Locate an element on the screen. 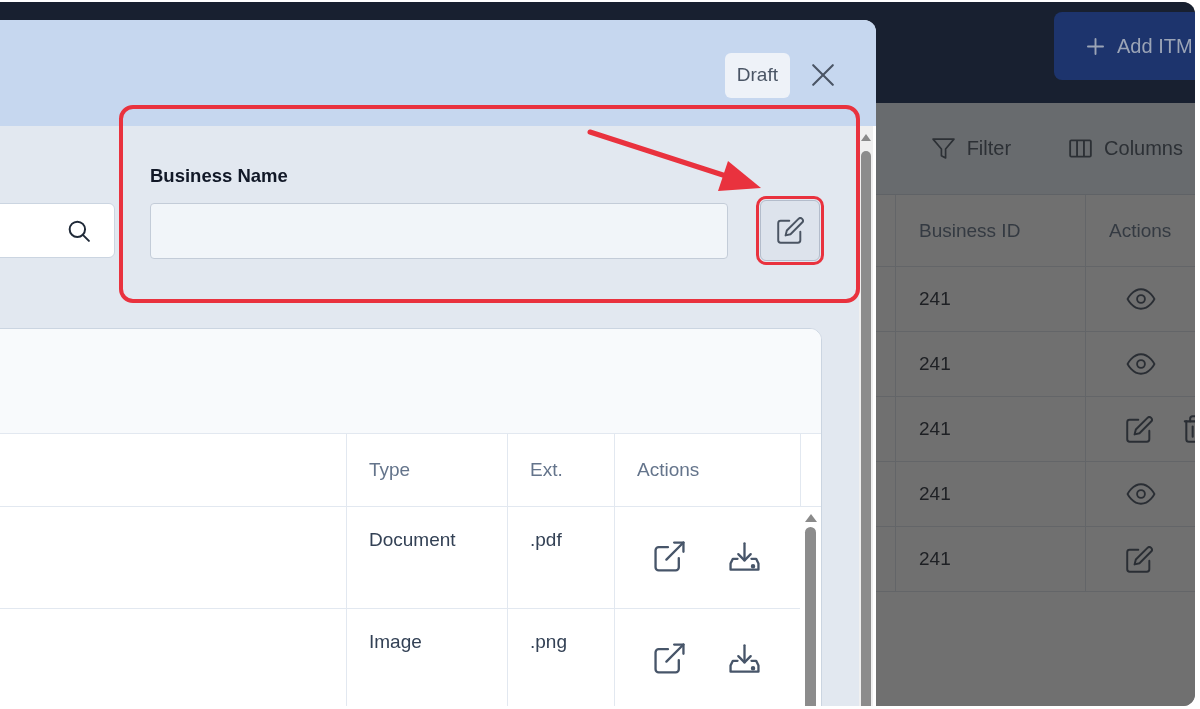 Image resolution: width=1200 pixels, height=709 pixels. business-name-input is located at coordinates (439, 230).